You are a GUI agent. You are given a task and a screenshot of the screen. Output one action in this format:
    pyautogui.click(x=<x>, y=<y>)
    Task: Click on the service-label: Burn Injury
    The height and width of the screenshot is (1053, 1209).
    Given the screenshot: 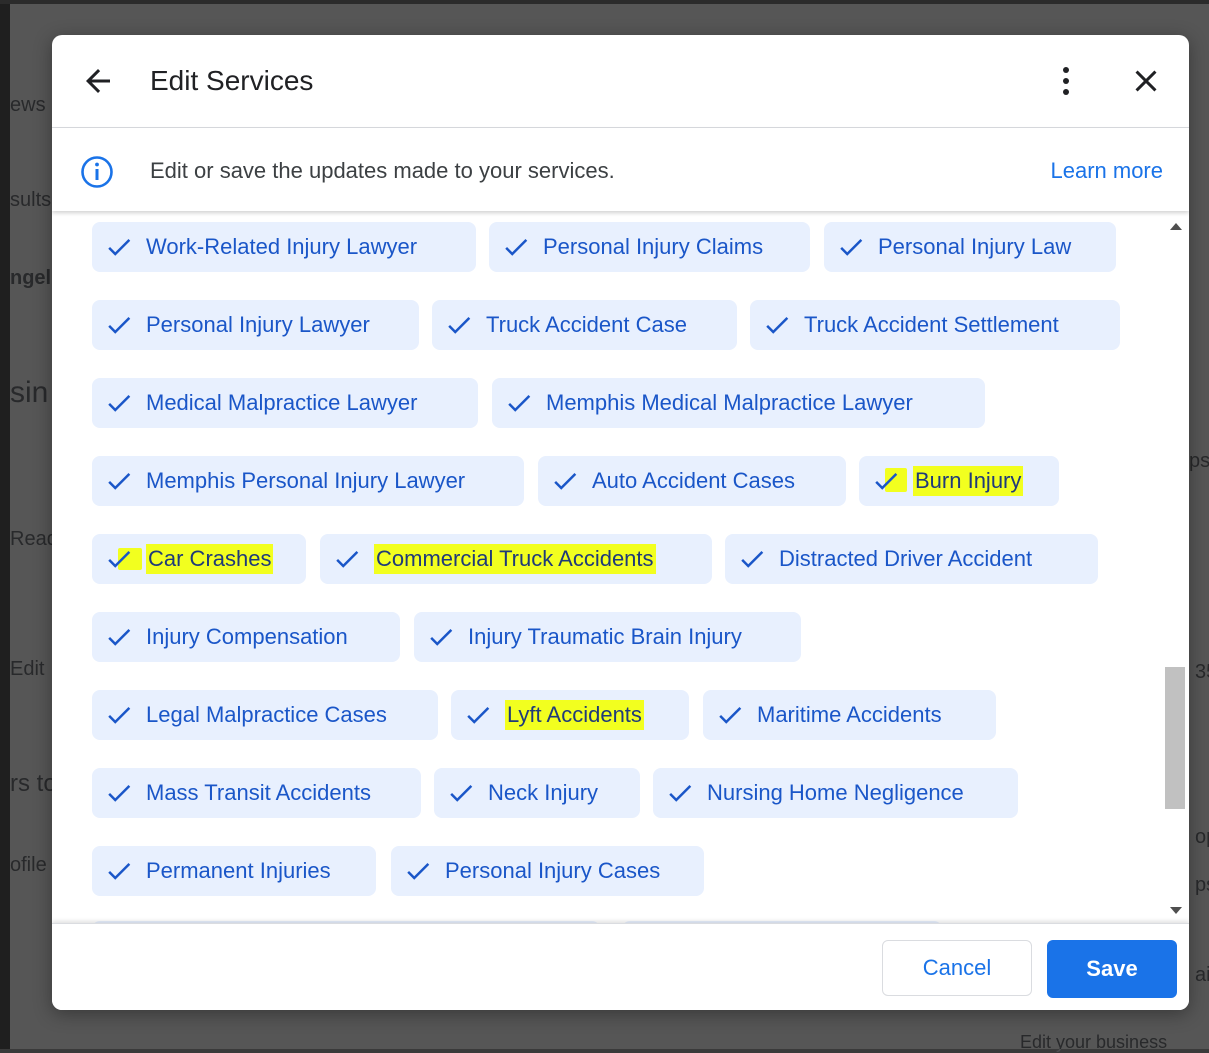 What is the action you would take?
    pyautogui.click(x=968, y=481)
    